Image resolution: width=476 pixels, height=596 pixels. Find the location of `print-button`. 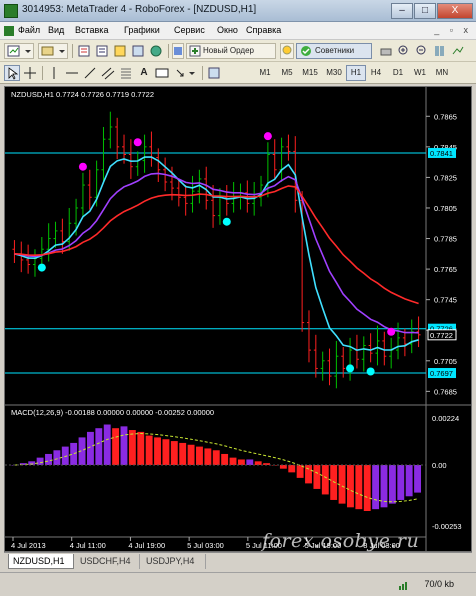

print-button is located at coordinates (386, 51).